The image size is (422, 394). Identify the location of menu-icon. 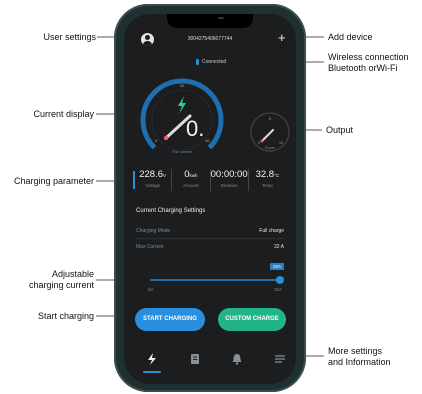
(280, 359).